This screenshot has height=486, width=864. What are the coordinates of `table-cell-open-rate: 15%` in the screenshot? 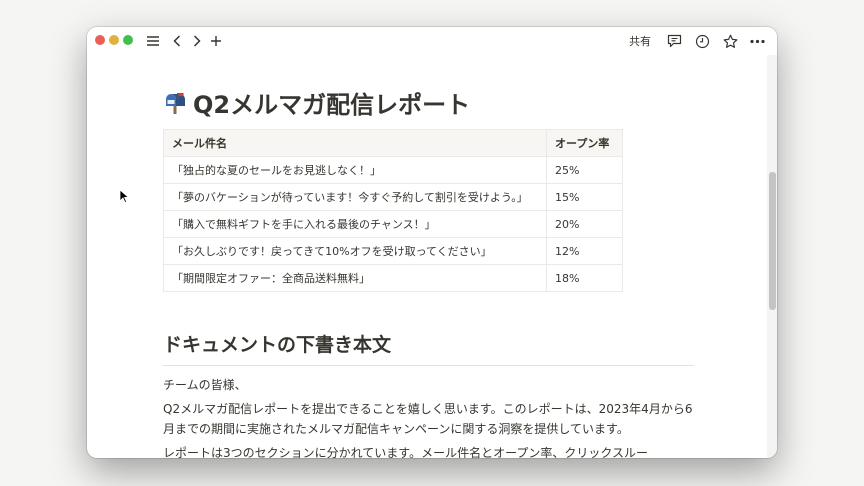 It's located at (584, 197).